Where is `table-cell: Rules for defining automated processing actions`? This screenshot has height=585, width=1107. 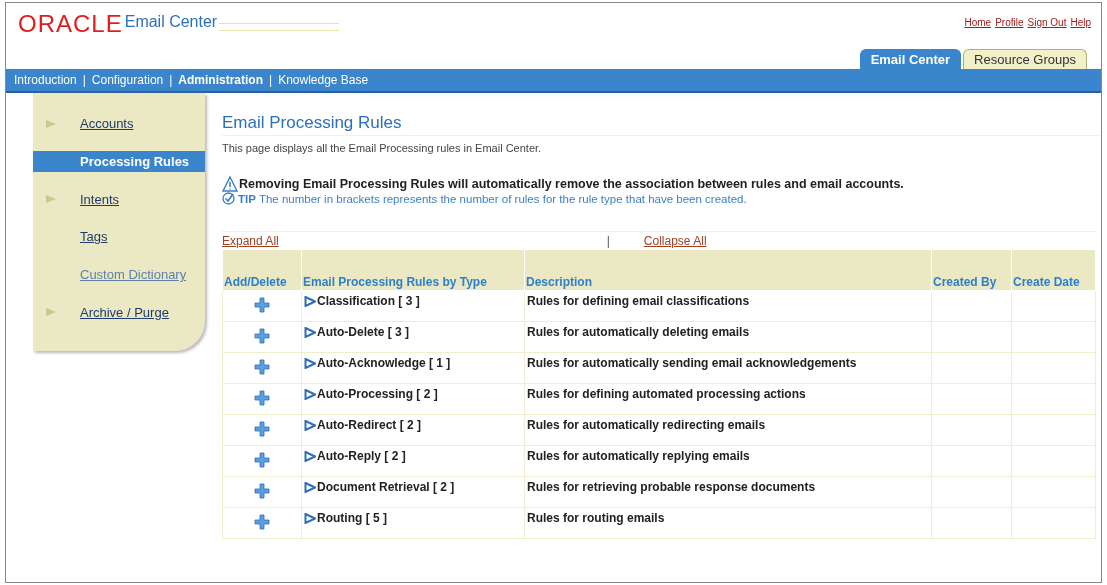
table-cell: Rules for defining automated processing actions is located at coordinates (666, 394).